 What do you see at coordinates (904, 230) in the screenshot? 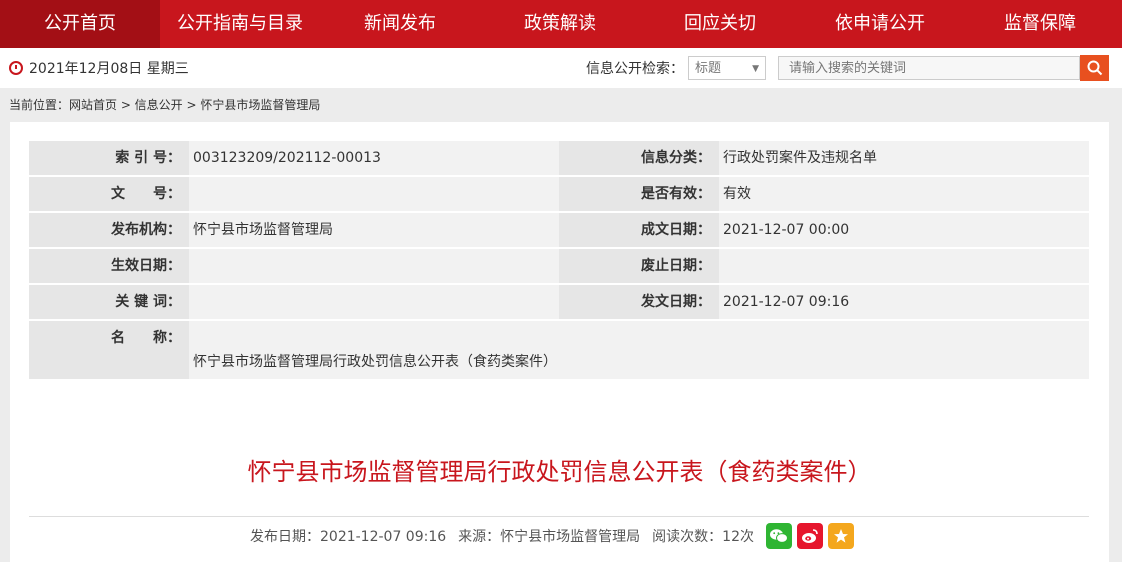
I see `written-date-value: 2021-12-07 00:00` at bounding box center [904, 230].